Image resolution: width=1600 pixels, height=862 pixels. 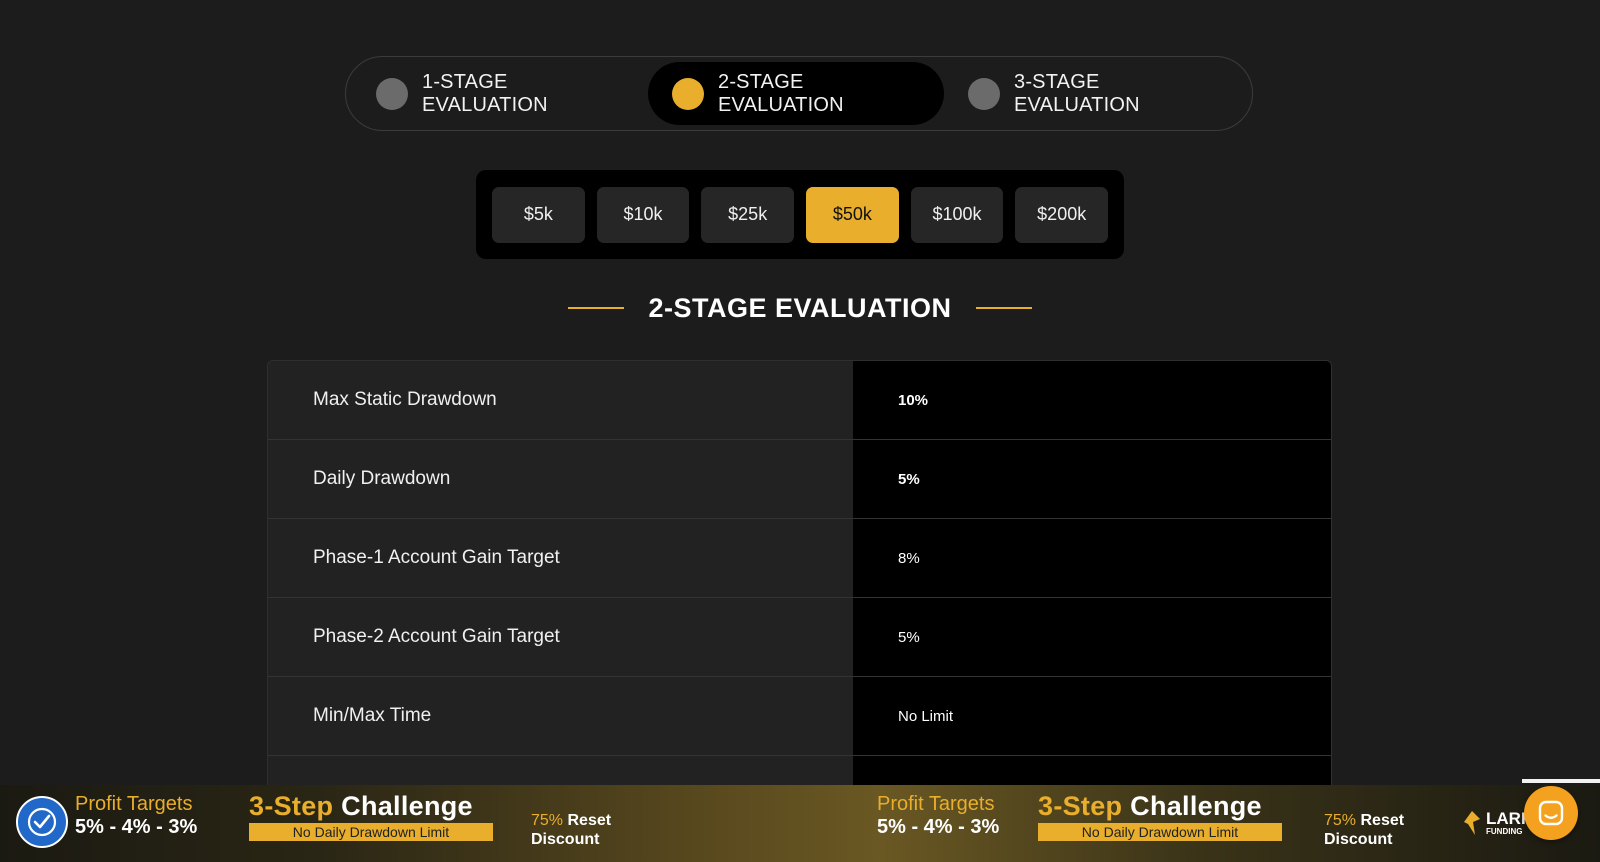 I want to click on chat-icon, so click(x=1551, y=813).